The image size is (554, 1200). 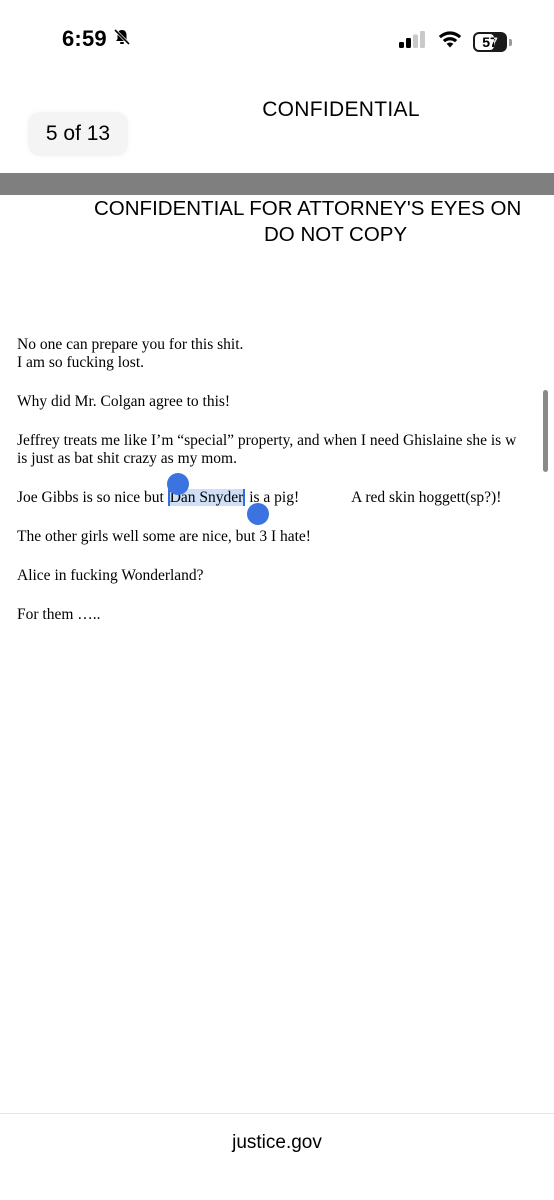 I want to click on battery-nub, so click(x=510, y=42).